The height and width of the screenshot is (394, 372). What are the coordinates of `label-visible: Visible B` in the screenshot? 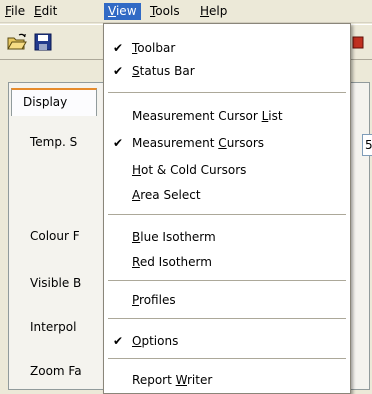 It's located at (56, 283).